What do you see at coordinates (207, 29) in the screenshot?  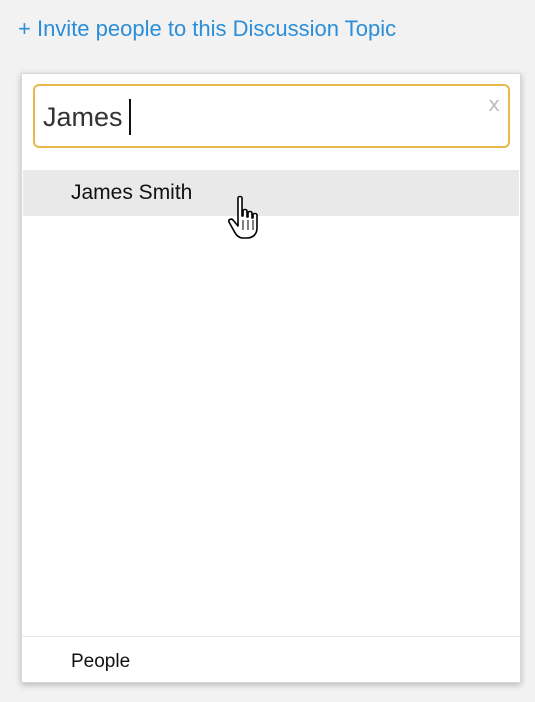 I see `invite-people-link: + Invite people to this Discussion Topic` at bounding box center [207, 29].